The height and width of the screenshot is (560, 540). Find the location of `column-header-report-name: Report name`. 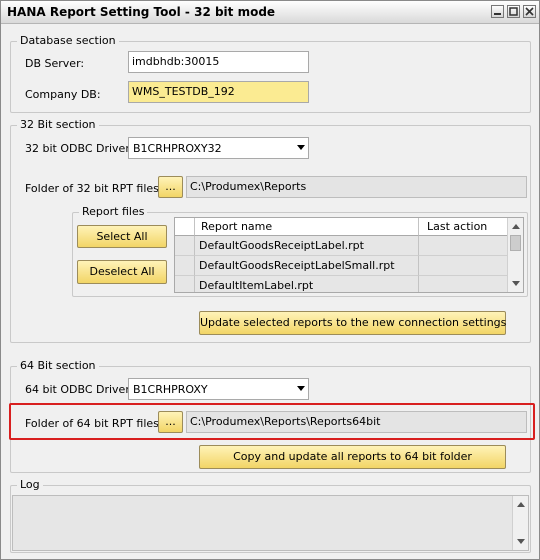

column-header-report-name: Report name is located at coordinates (307, 227).